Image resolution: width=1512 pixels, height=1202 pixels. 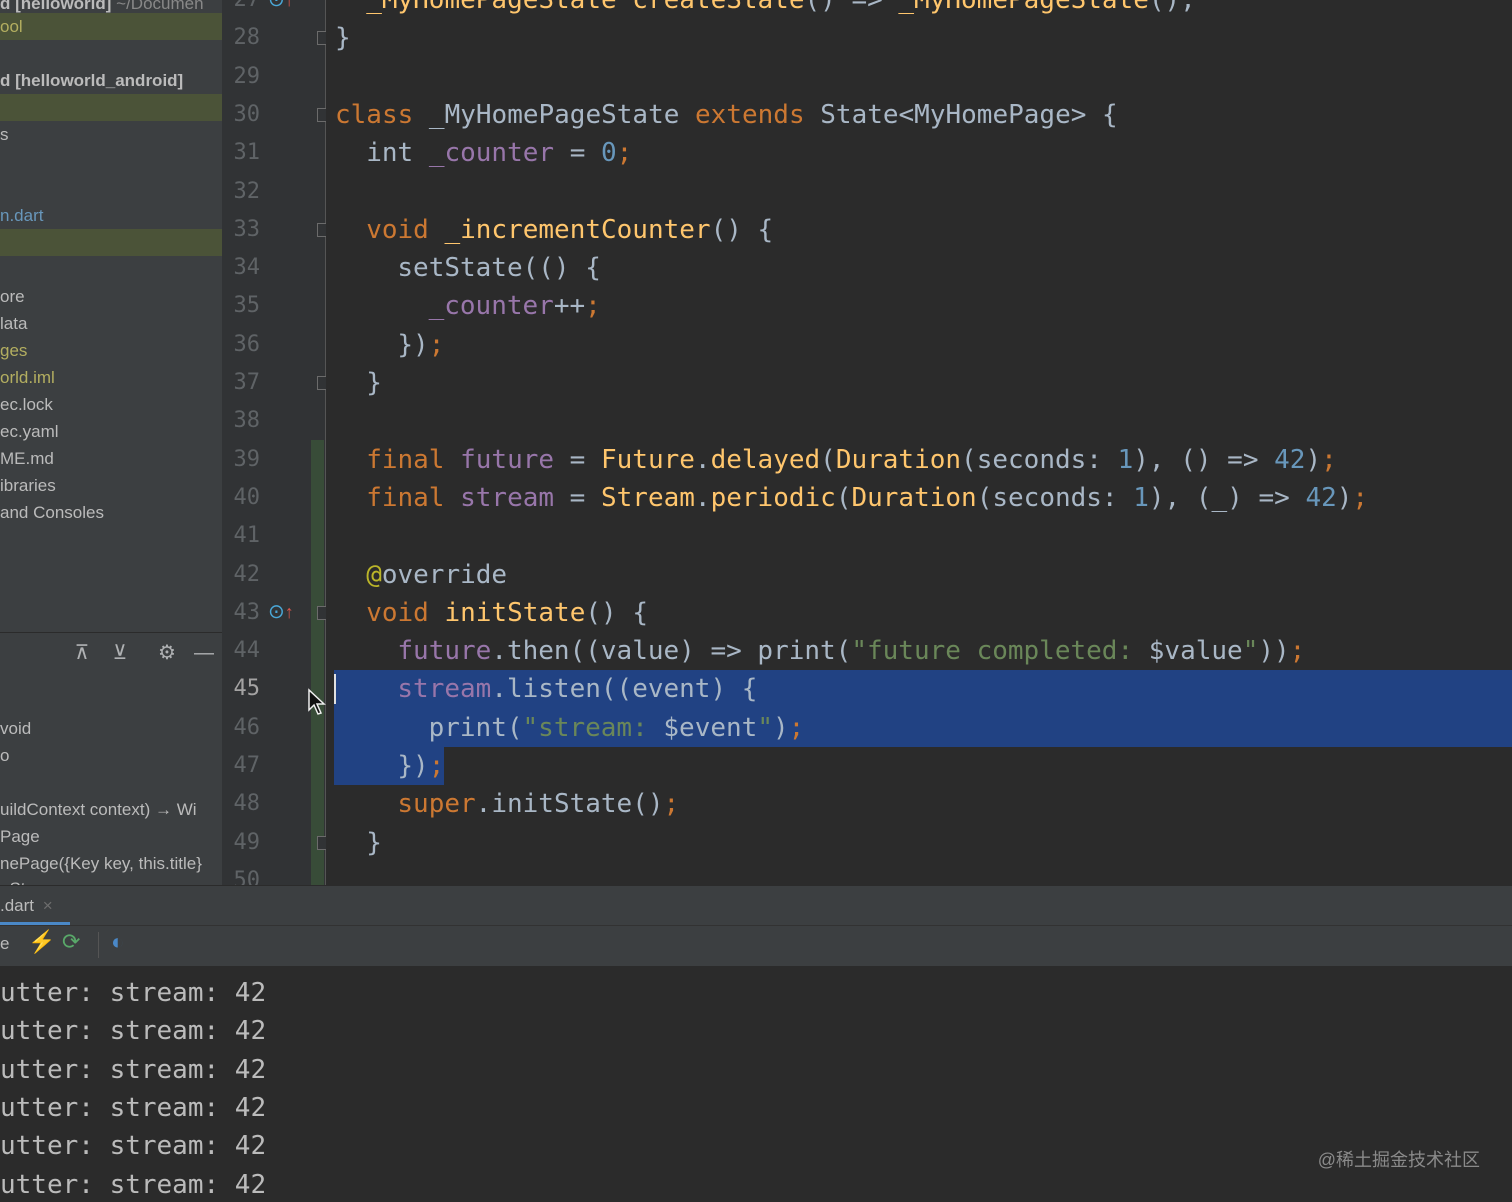 What do you see at coordinates (204, 653) in the screenshot?
I see `hide-panel-icon: —` at bounding box center [204, 653].